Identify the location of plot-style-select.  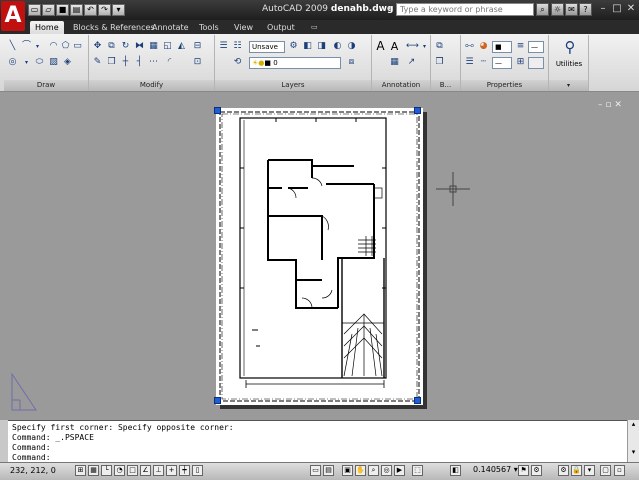
(536, 63).